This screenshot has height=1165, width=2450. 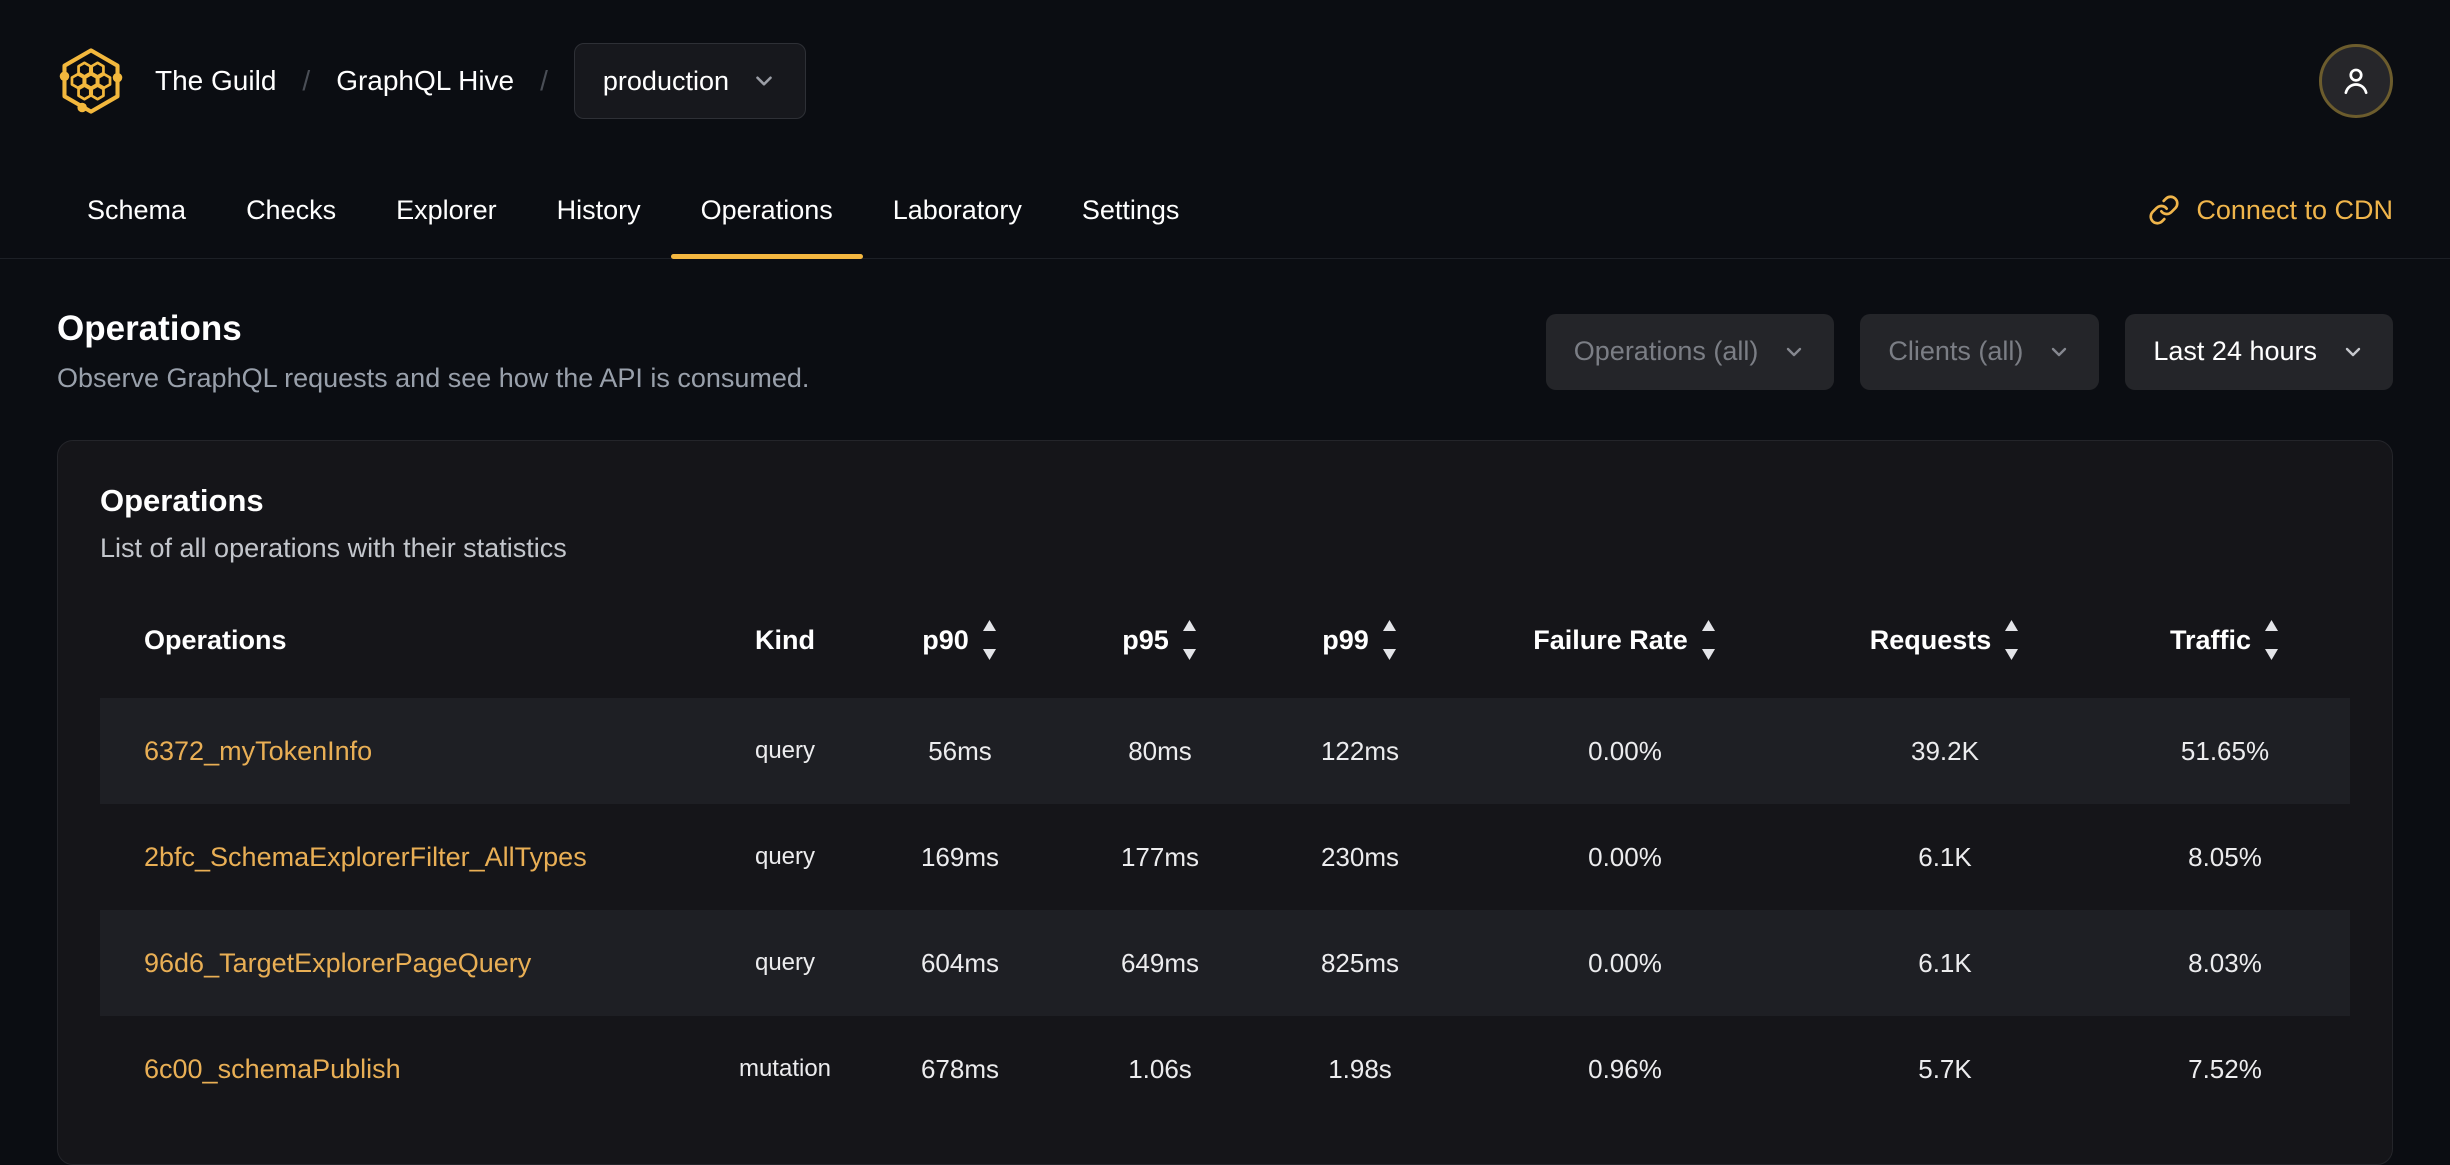 What do you see at coordinates (1945, 640) in the screenshot?
I see `column-header-requests: Requests` at bounding box center [1945, 640].